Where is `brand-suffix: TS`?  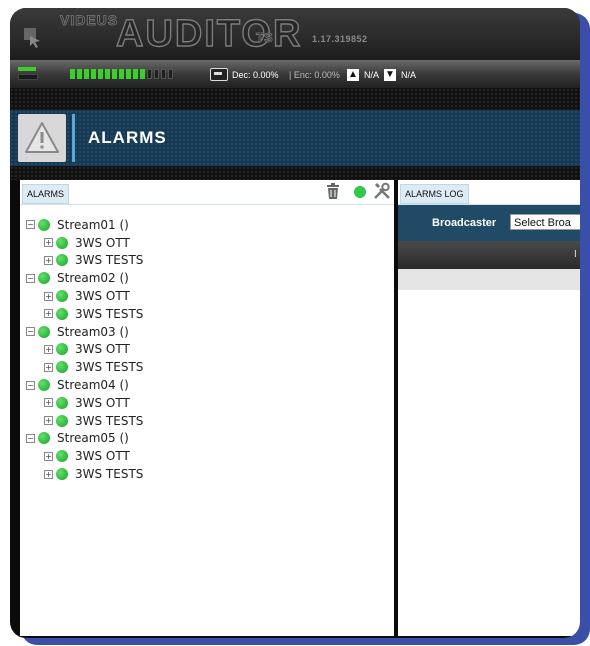
brand-suffix: TS is located at coordinates (264, 38).